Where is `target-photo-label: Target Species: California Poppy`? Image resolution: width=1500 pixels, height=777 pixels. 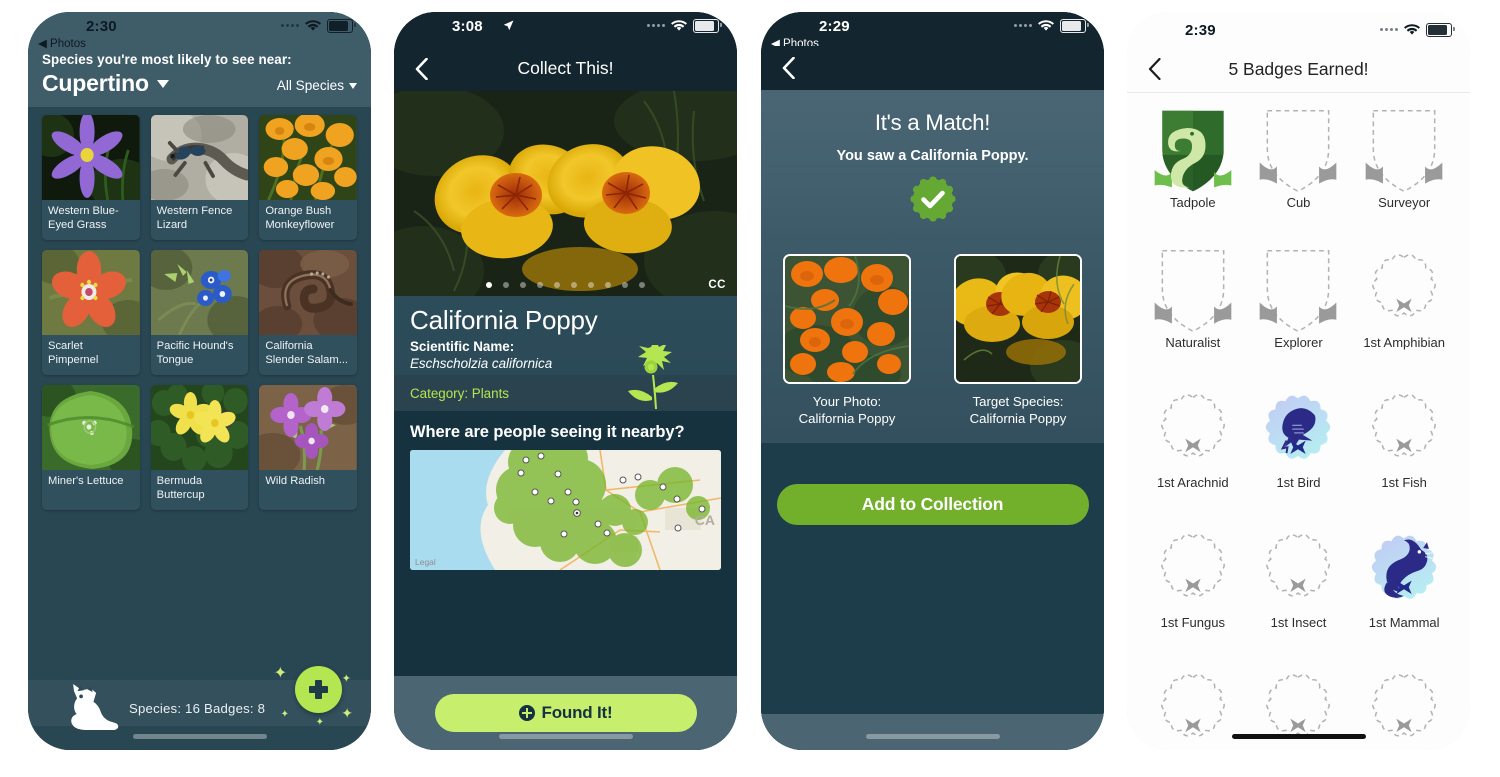 target-photo-label: Target Species: California Poppy is located at coordinates (1018, 410).